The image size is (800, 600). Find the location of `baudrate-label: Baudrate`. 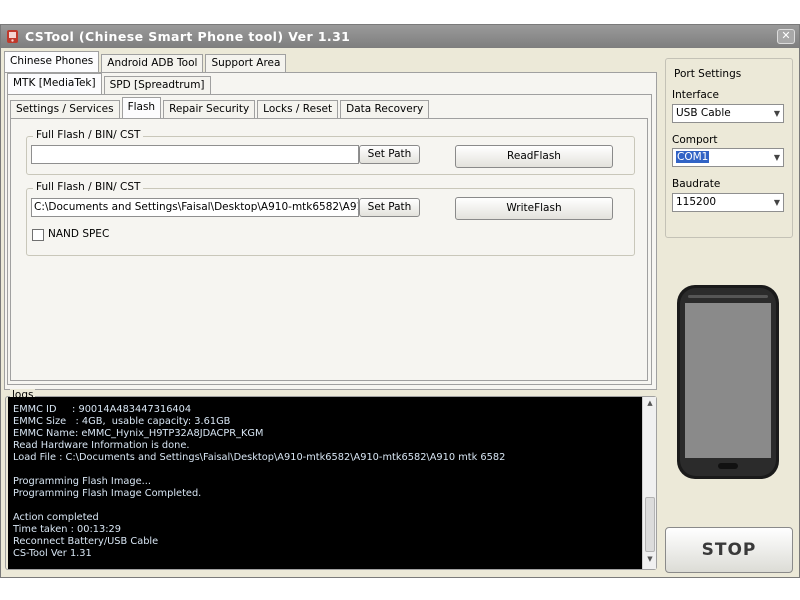

baudrate-label: Baudrate is located at coordinates (696, 184).